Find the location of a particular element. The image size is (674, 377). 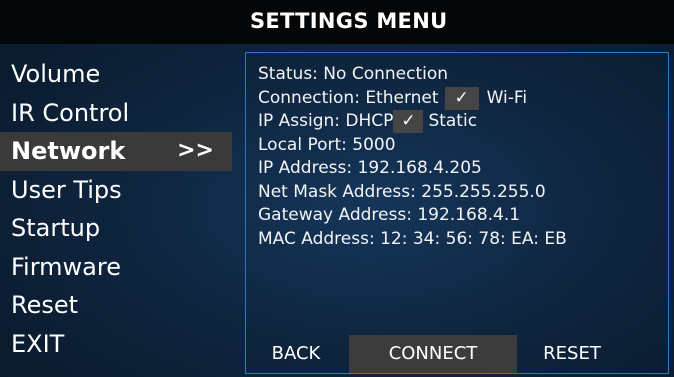

status-line: Status: No Connection is located at coordinates (353, 74).